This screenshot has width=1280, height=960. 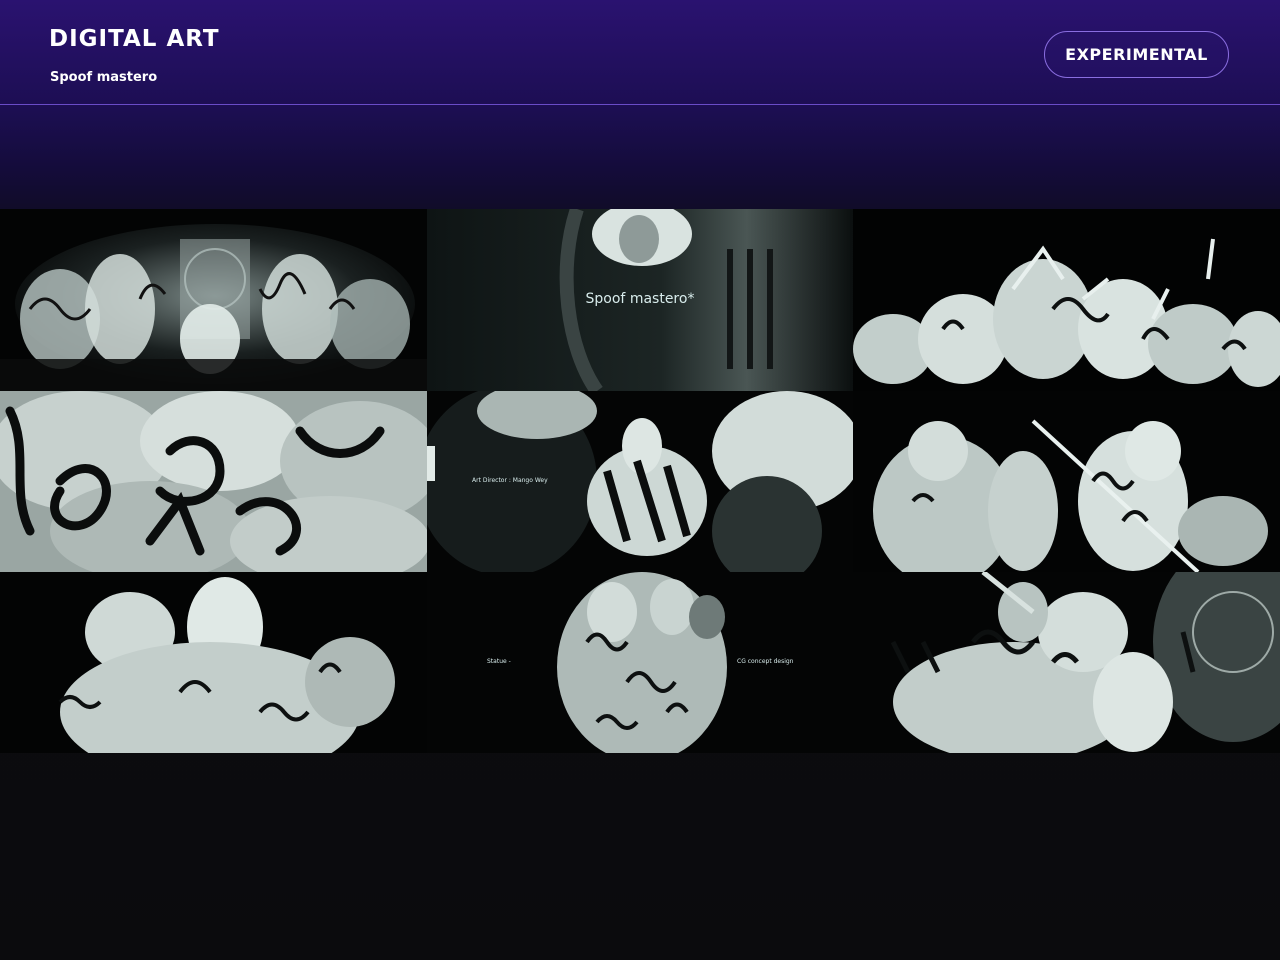 I want to click on art-director-credit: Art Director : Mango Wey, so click(x=510, y=480).